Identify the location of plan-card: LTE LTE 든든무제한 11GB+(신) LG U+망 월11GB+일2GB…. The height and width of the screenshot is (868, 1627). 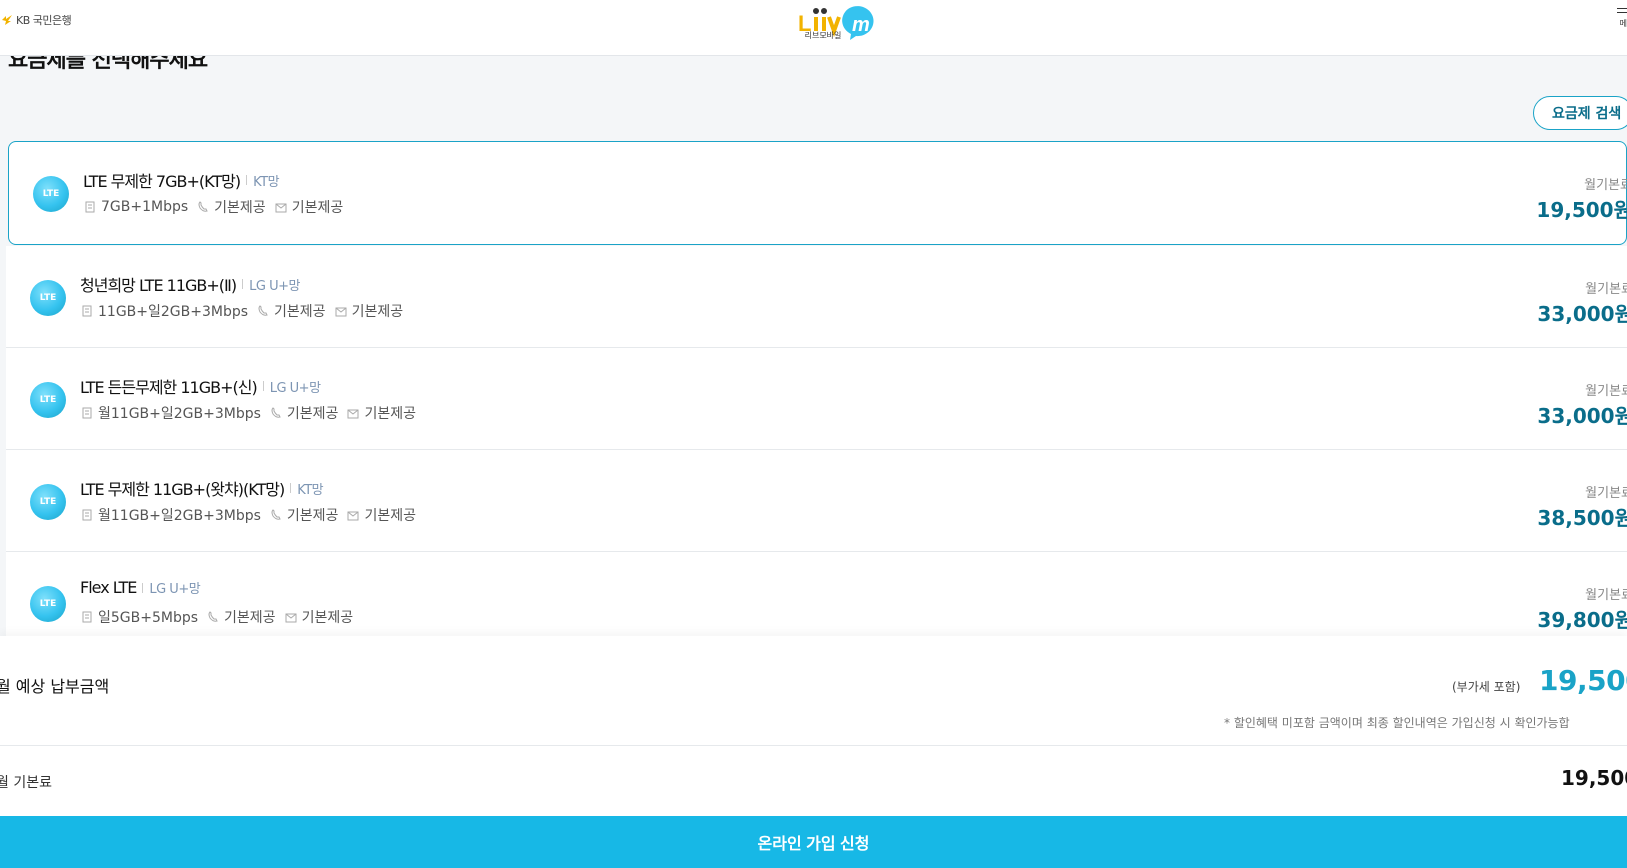
(816, 399).